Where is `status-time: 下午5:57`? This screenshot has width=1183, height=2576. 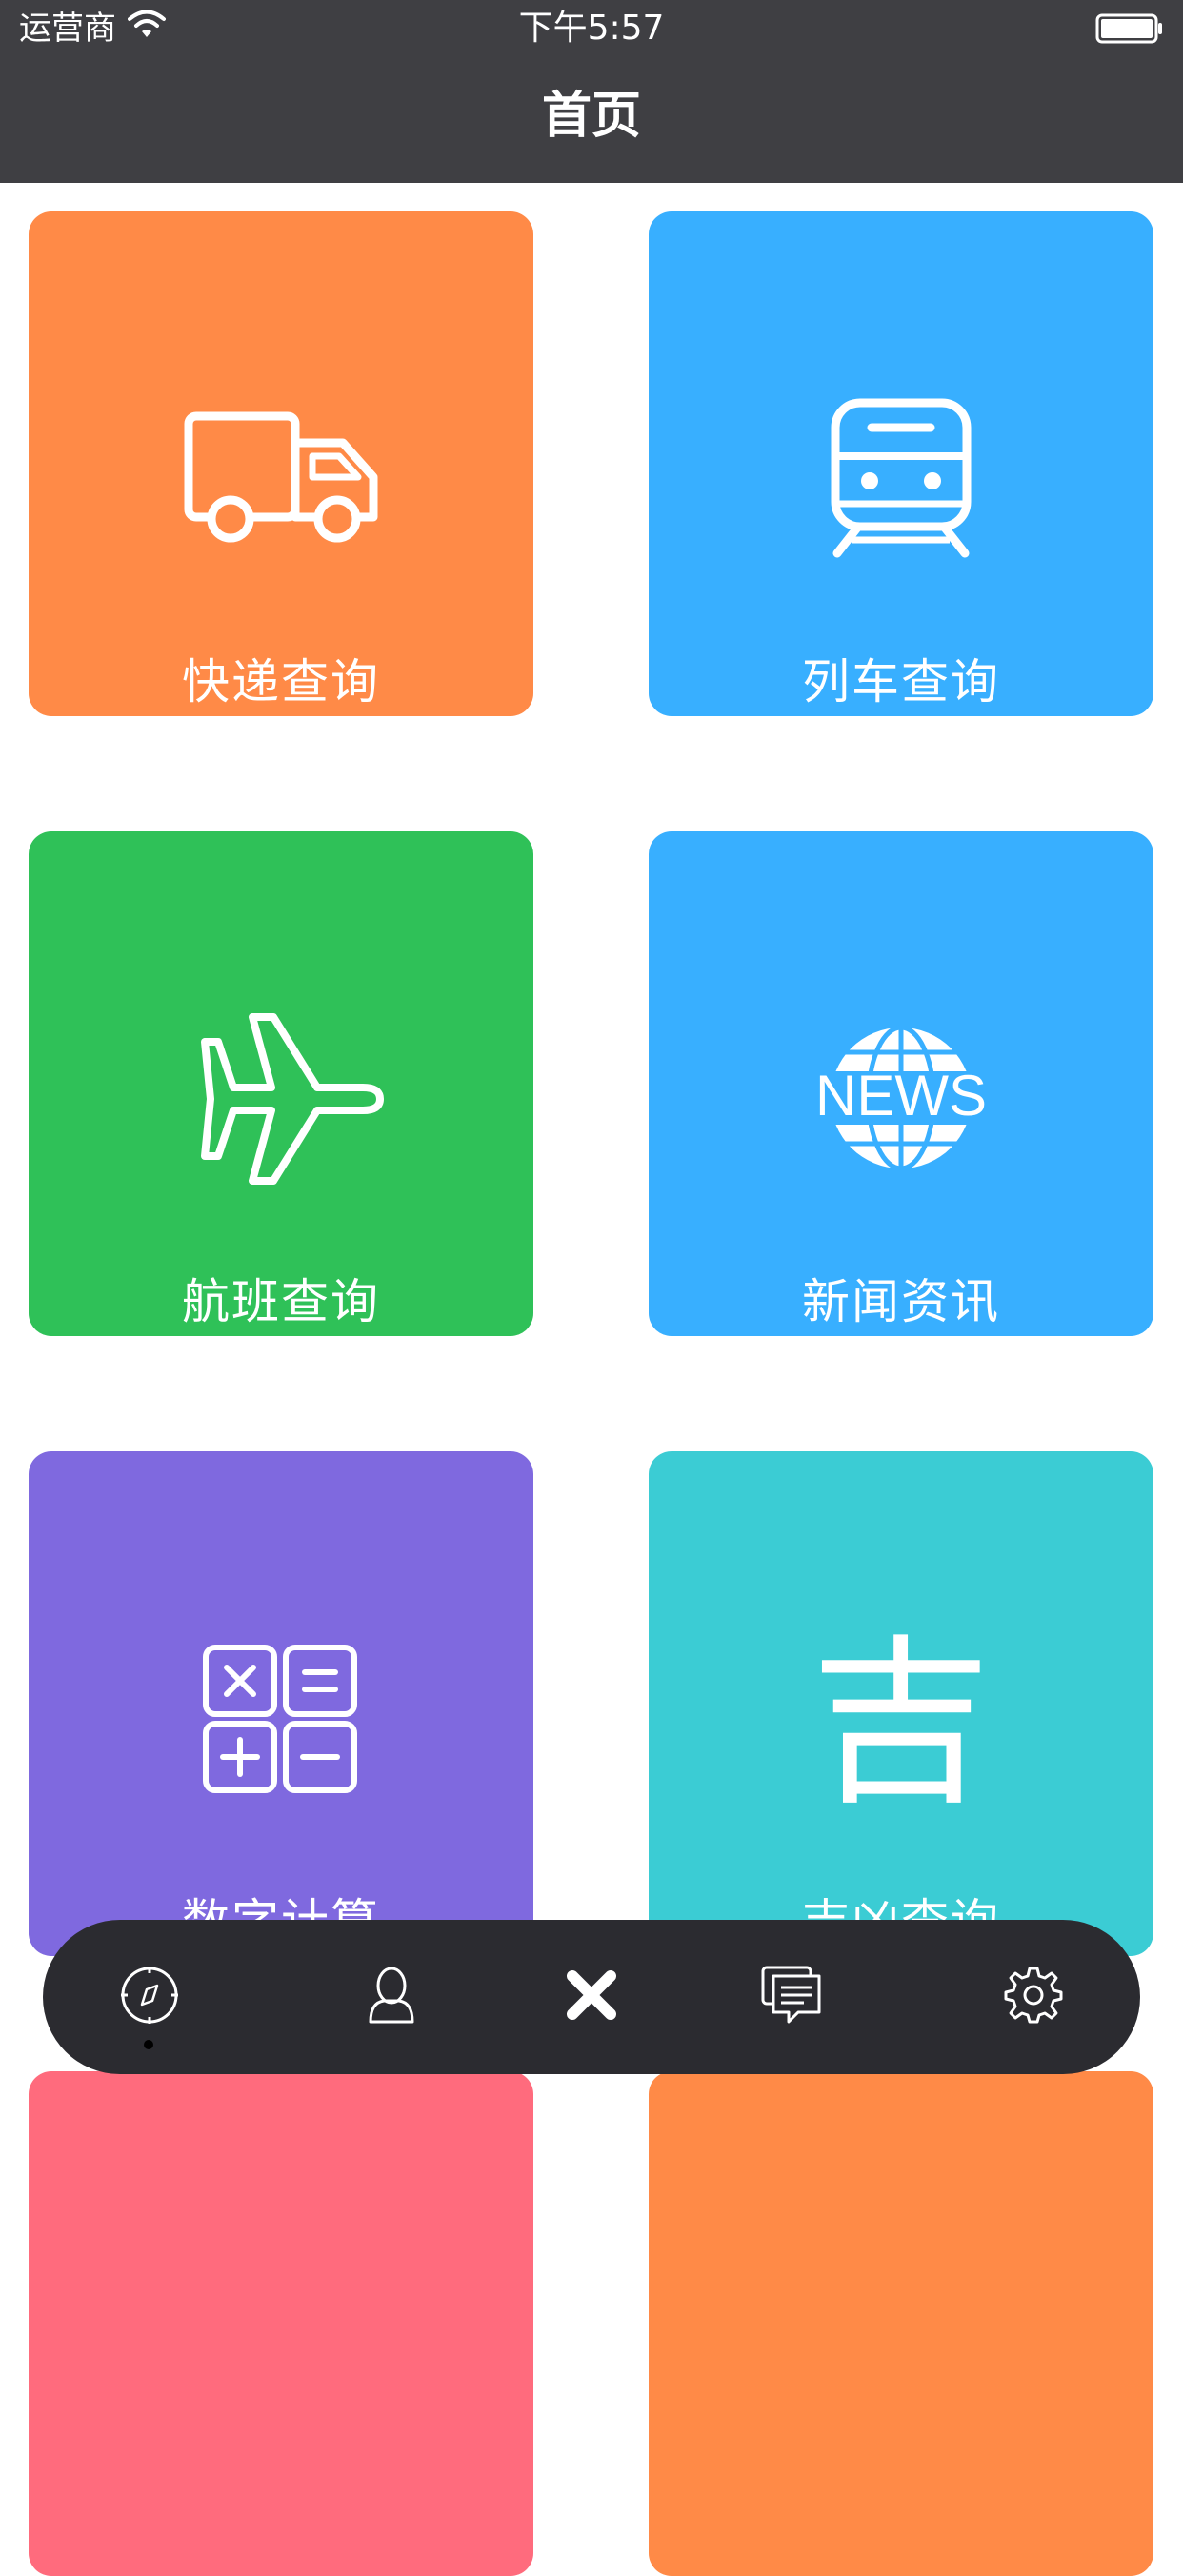 status-time: 下午5:57 is located at coordinates (591, 28).